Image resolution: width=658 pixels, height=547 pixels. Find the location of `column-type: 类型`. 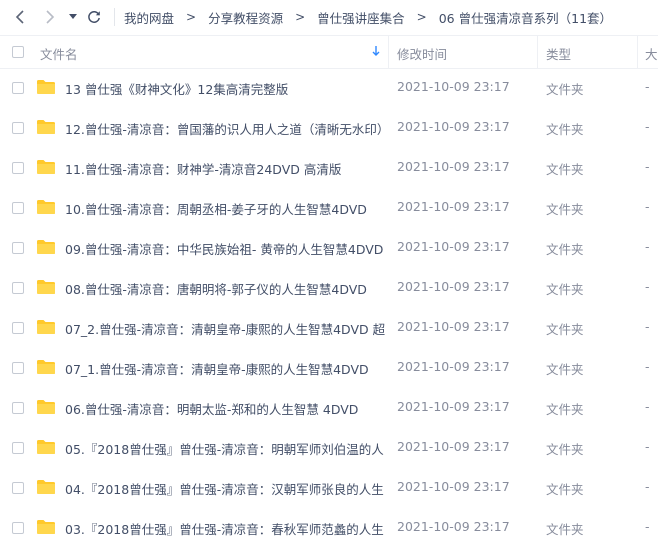

column-type: 类型 is located at coordinates (558, 53).